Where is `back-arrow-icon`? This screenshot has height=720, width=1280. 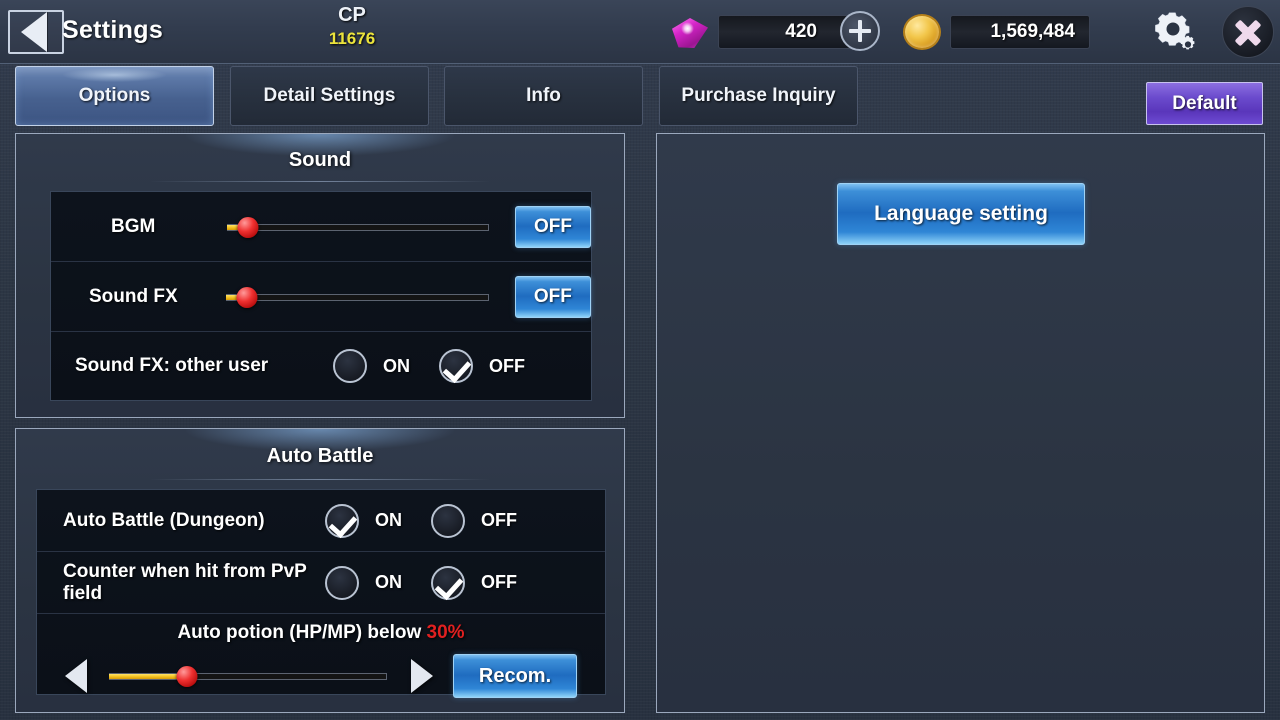 back-arrow-icon is located at coordinates (34, 32).